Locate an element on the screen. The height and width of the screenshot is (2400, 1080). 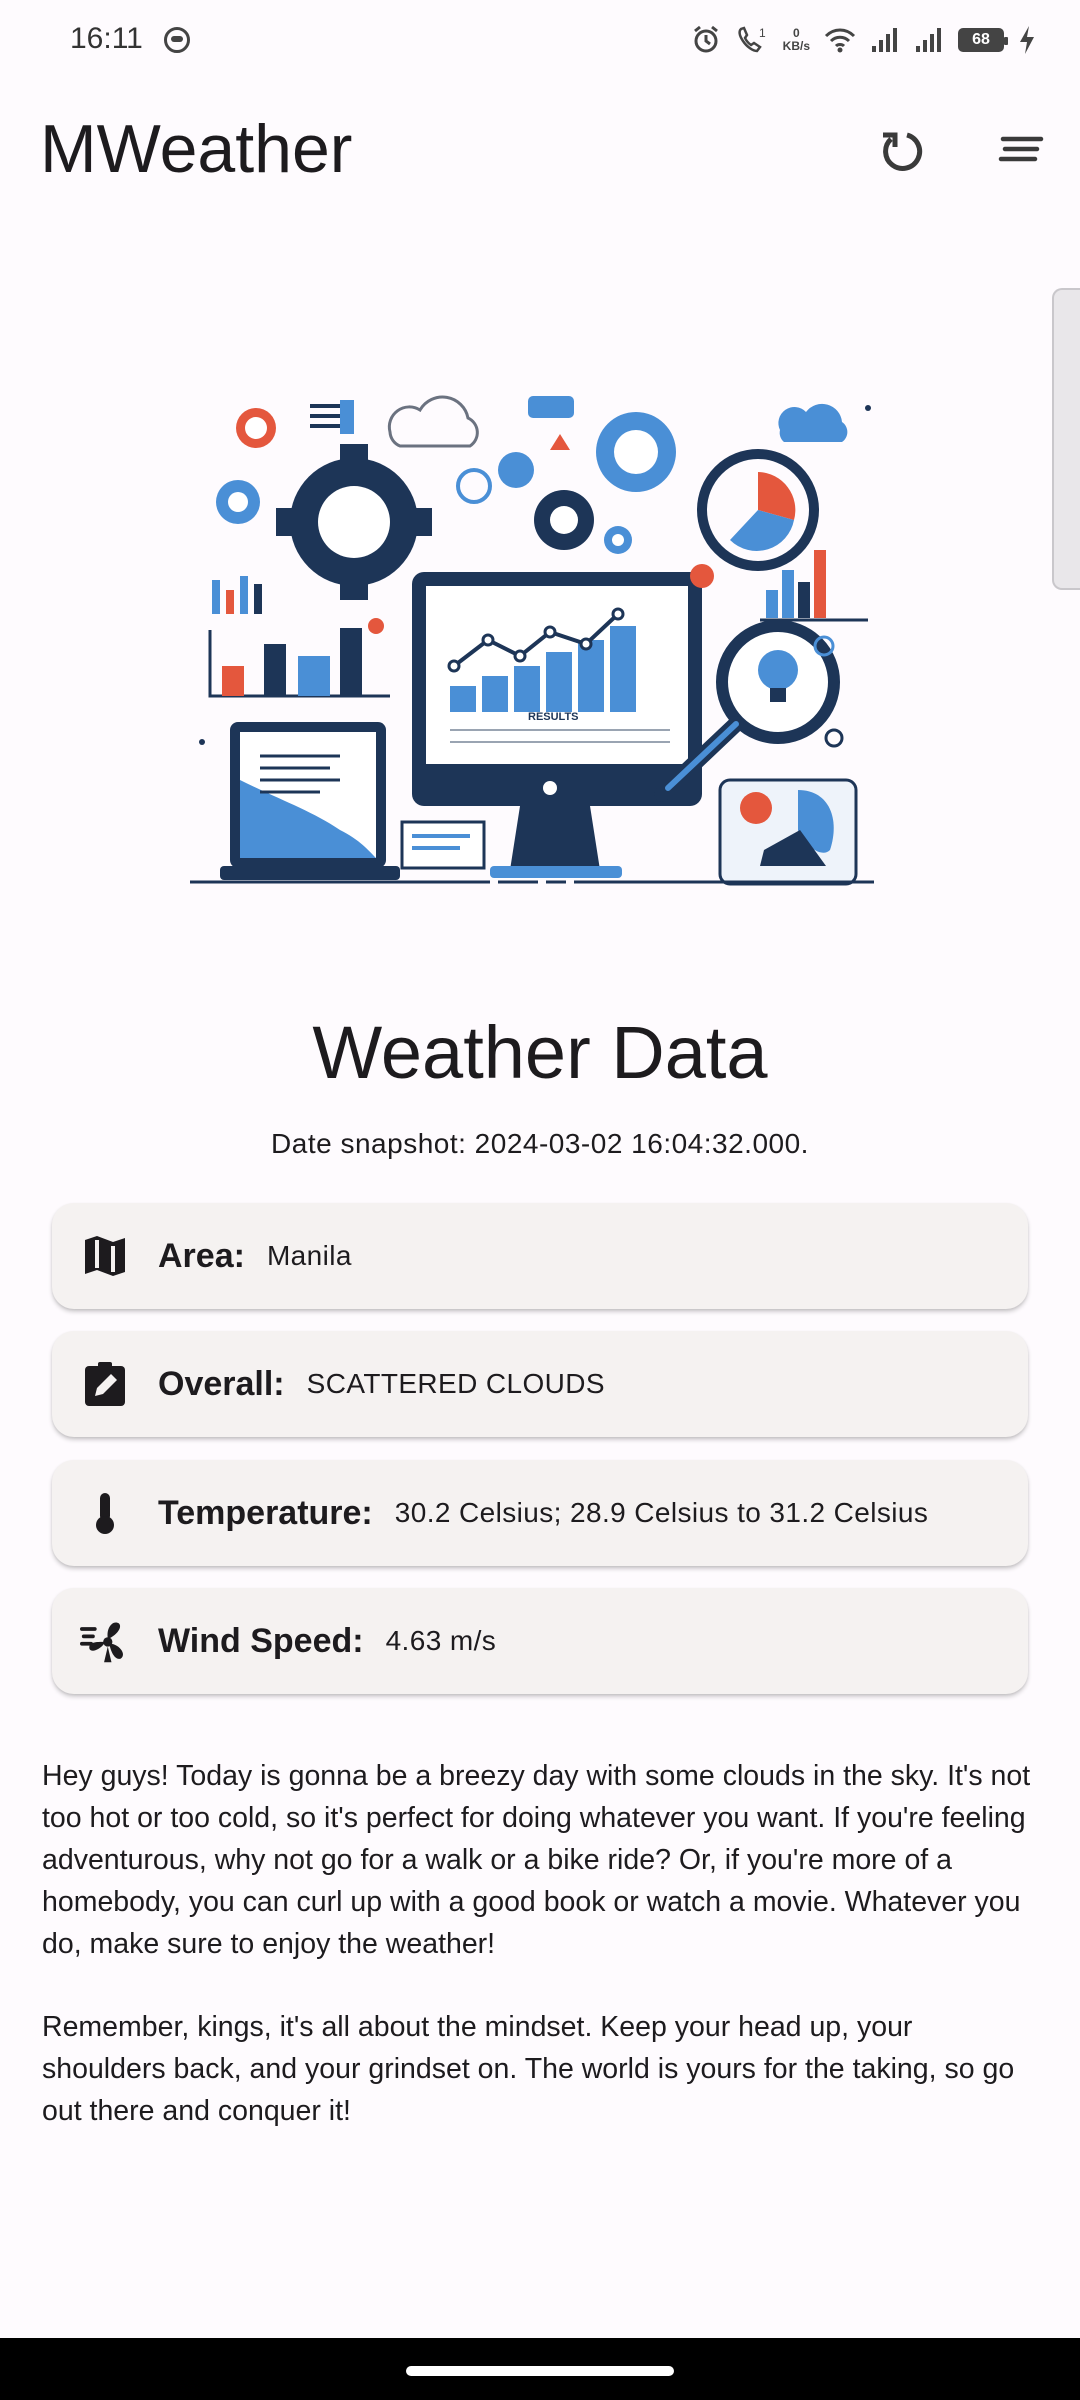
charging-icon is located at coordinates (1027, 40).